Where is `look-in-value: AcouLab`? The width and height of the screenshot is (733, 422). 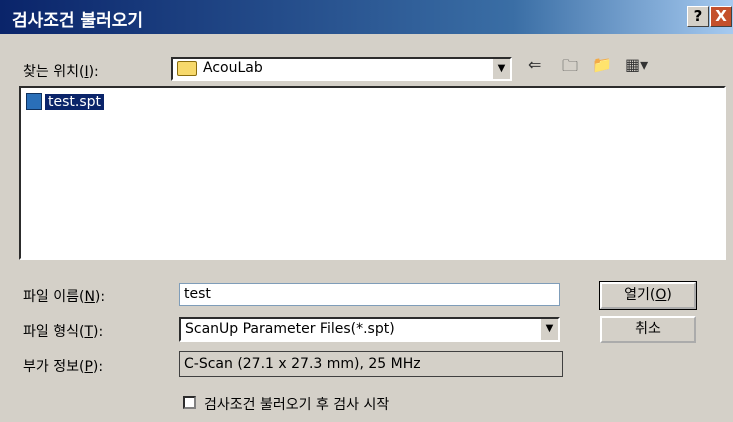
look-in-value: AcouLab is located at coordinates (233, 68).